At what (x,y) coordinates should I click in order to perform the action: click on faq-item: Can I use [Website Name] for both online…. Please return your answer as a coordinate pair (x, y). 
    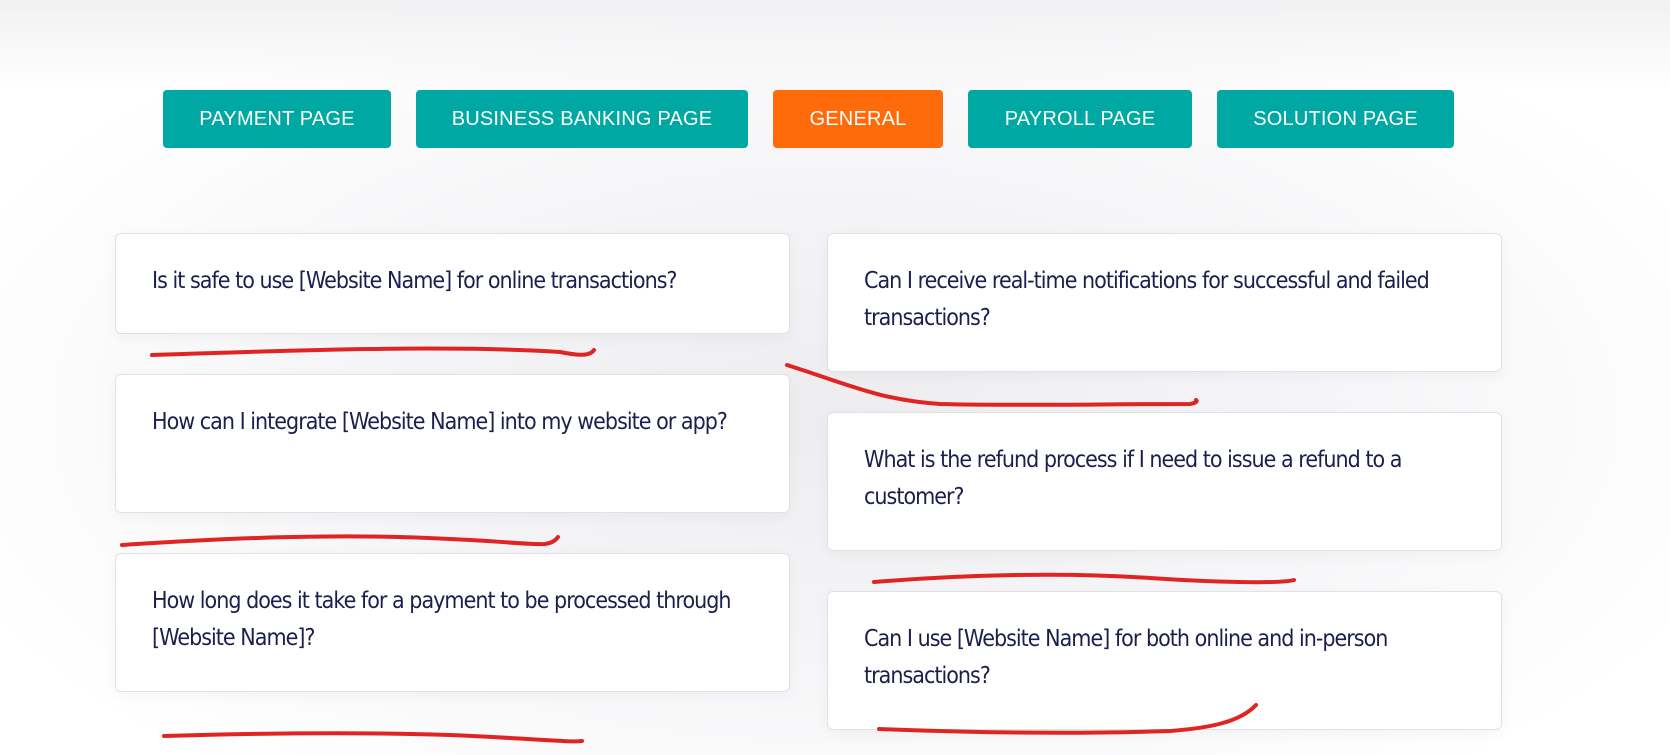
    Looking at the image, I should click on (1164, 660).